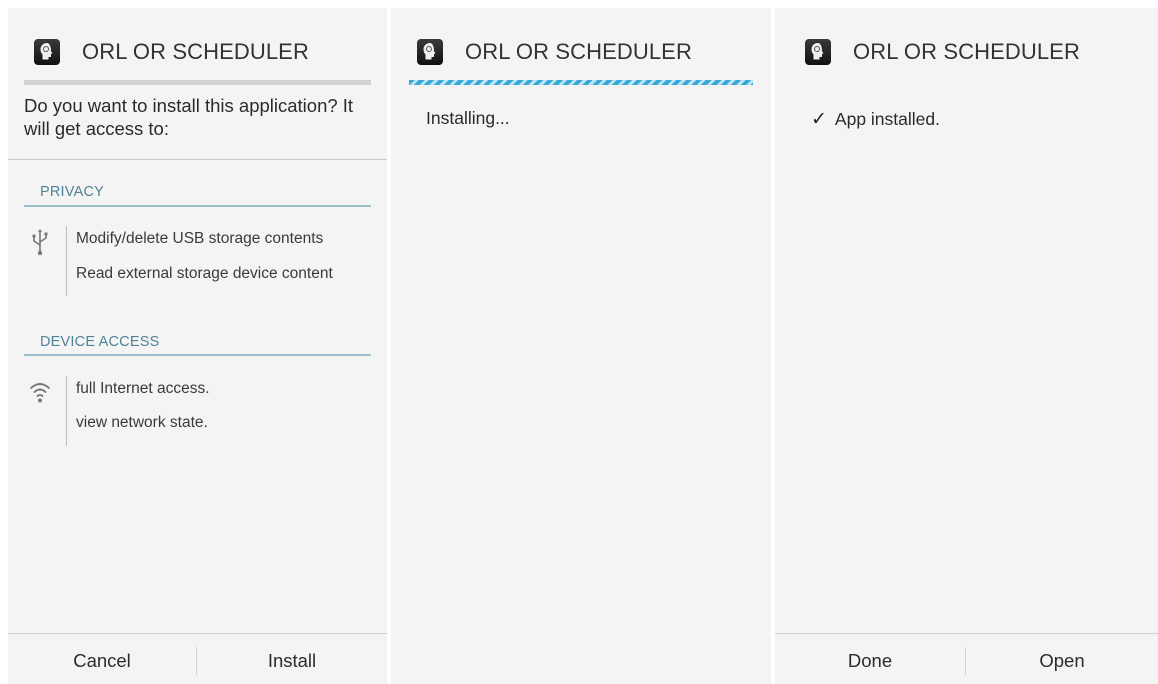 This screenshot has width=1158, height=684. I want to click on cancel-button: Cancel, so click(102, 661).